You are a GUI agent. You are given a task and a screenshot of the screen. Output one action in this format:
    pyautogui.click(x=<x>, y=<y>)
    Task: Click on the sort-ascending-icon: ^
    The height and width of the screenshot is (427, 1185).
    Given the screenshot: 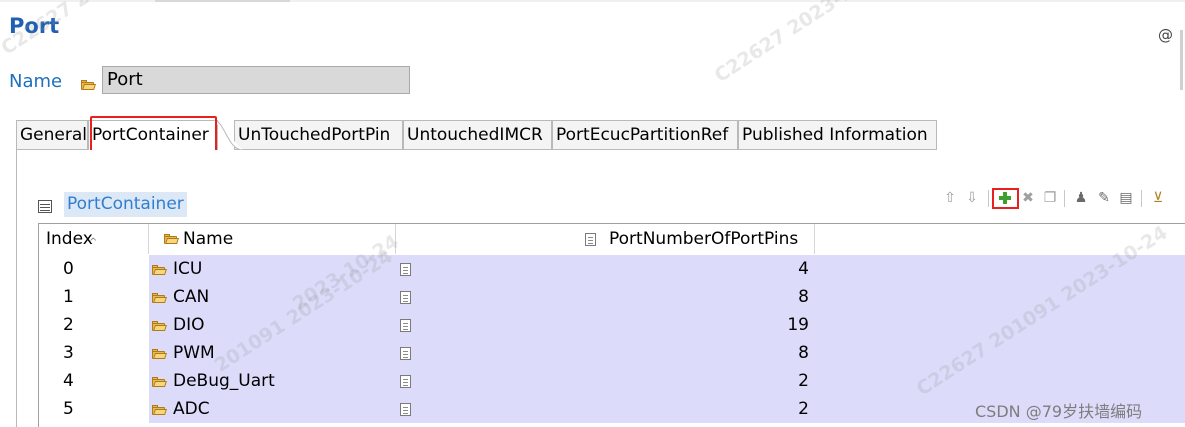 What is the action you would take?
    pyautogui.click(x=93, y=242)
    